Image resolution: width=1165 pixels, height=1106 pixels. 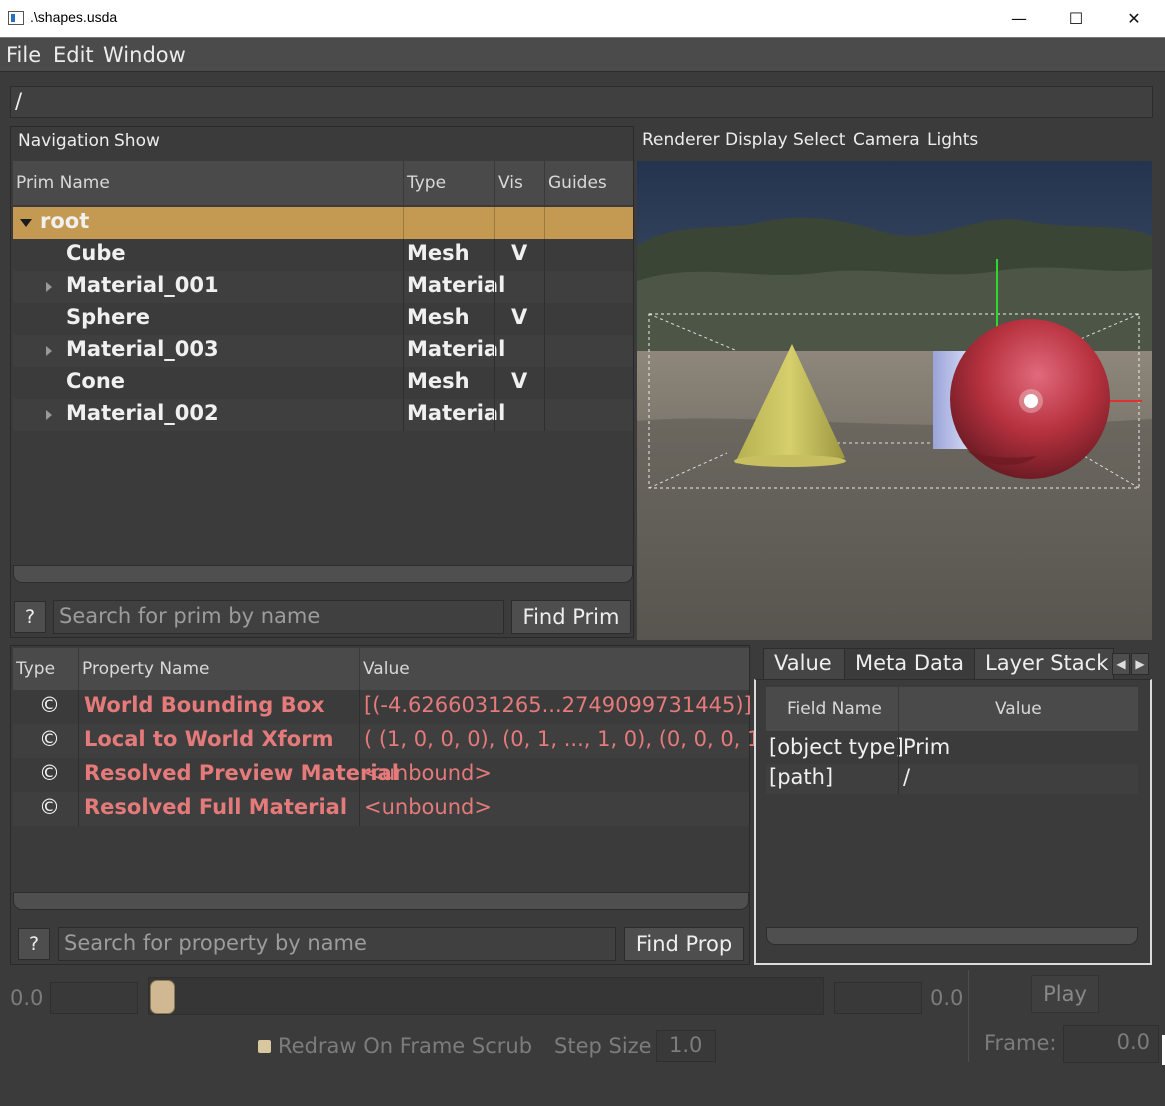 I want to click on menu-show: Show, so click(x=137, y=141).